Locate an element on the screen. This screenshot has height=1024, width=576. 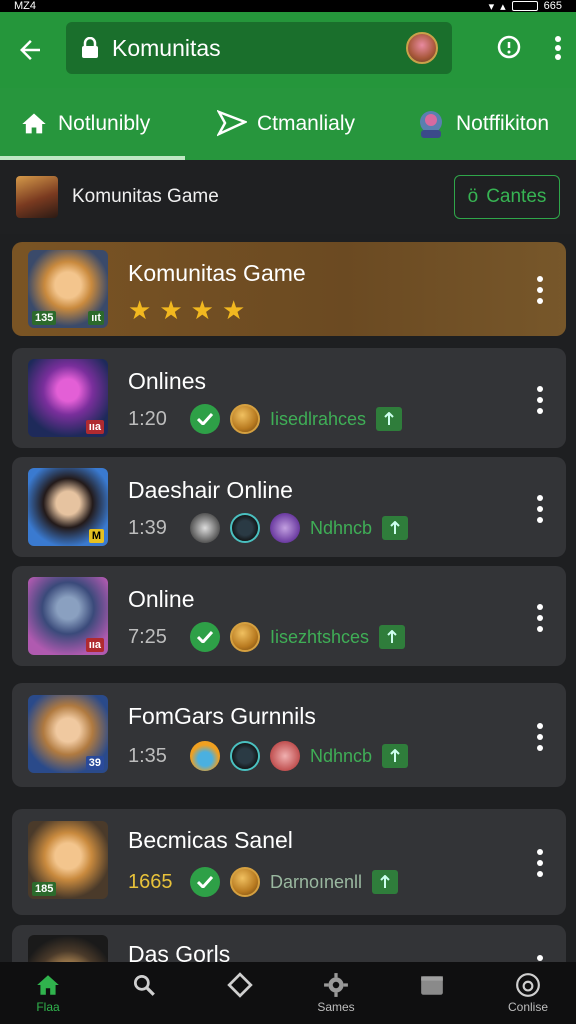
item-status: Iisedlrahces is located at coordinates (318, 418).